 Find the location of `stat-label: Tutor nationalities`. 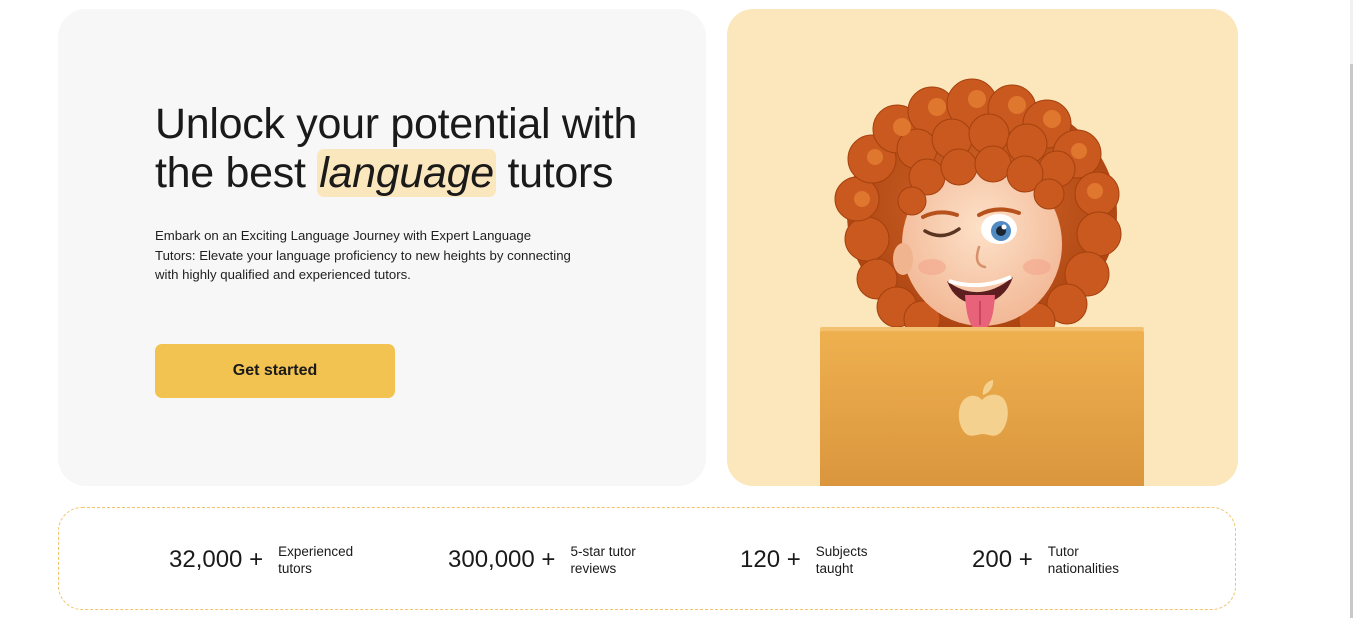

stat-label: Tutor nationalities is located at coordinates (1083, 559).